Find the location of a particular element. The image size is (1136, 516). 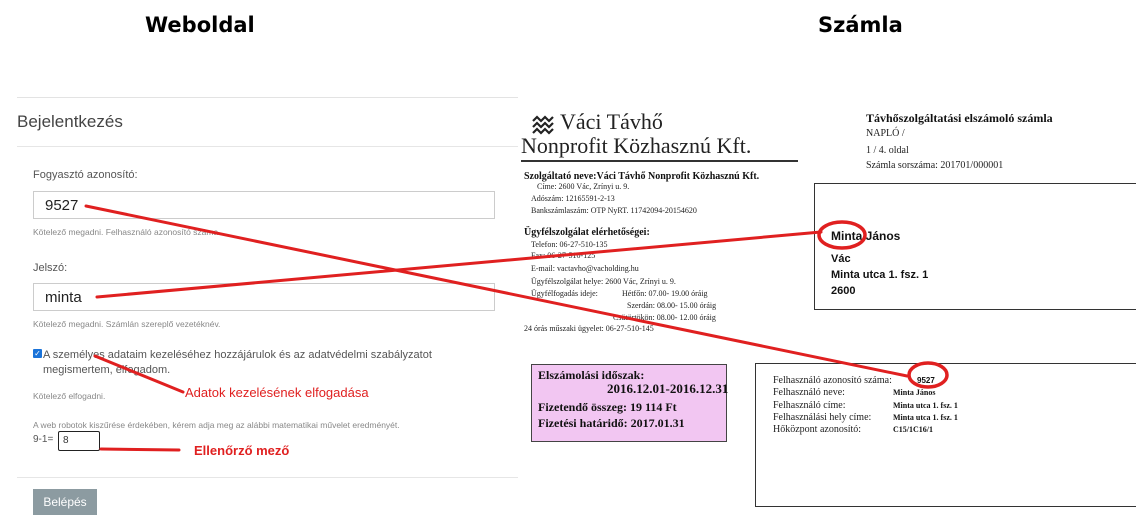

highlight-circle-id is located at coordinates (928, 375).